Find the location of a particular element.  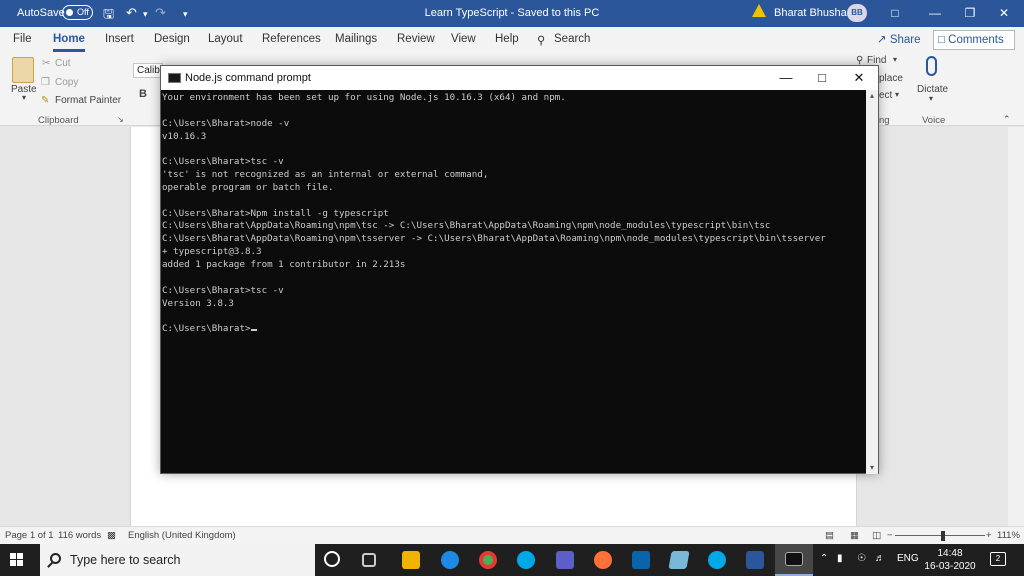

paste-dropdown-icon: ▾ is located at coordinates (24, 97).